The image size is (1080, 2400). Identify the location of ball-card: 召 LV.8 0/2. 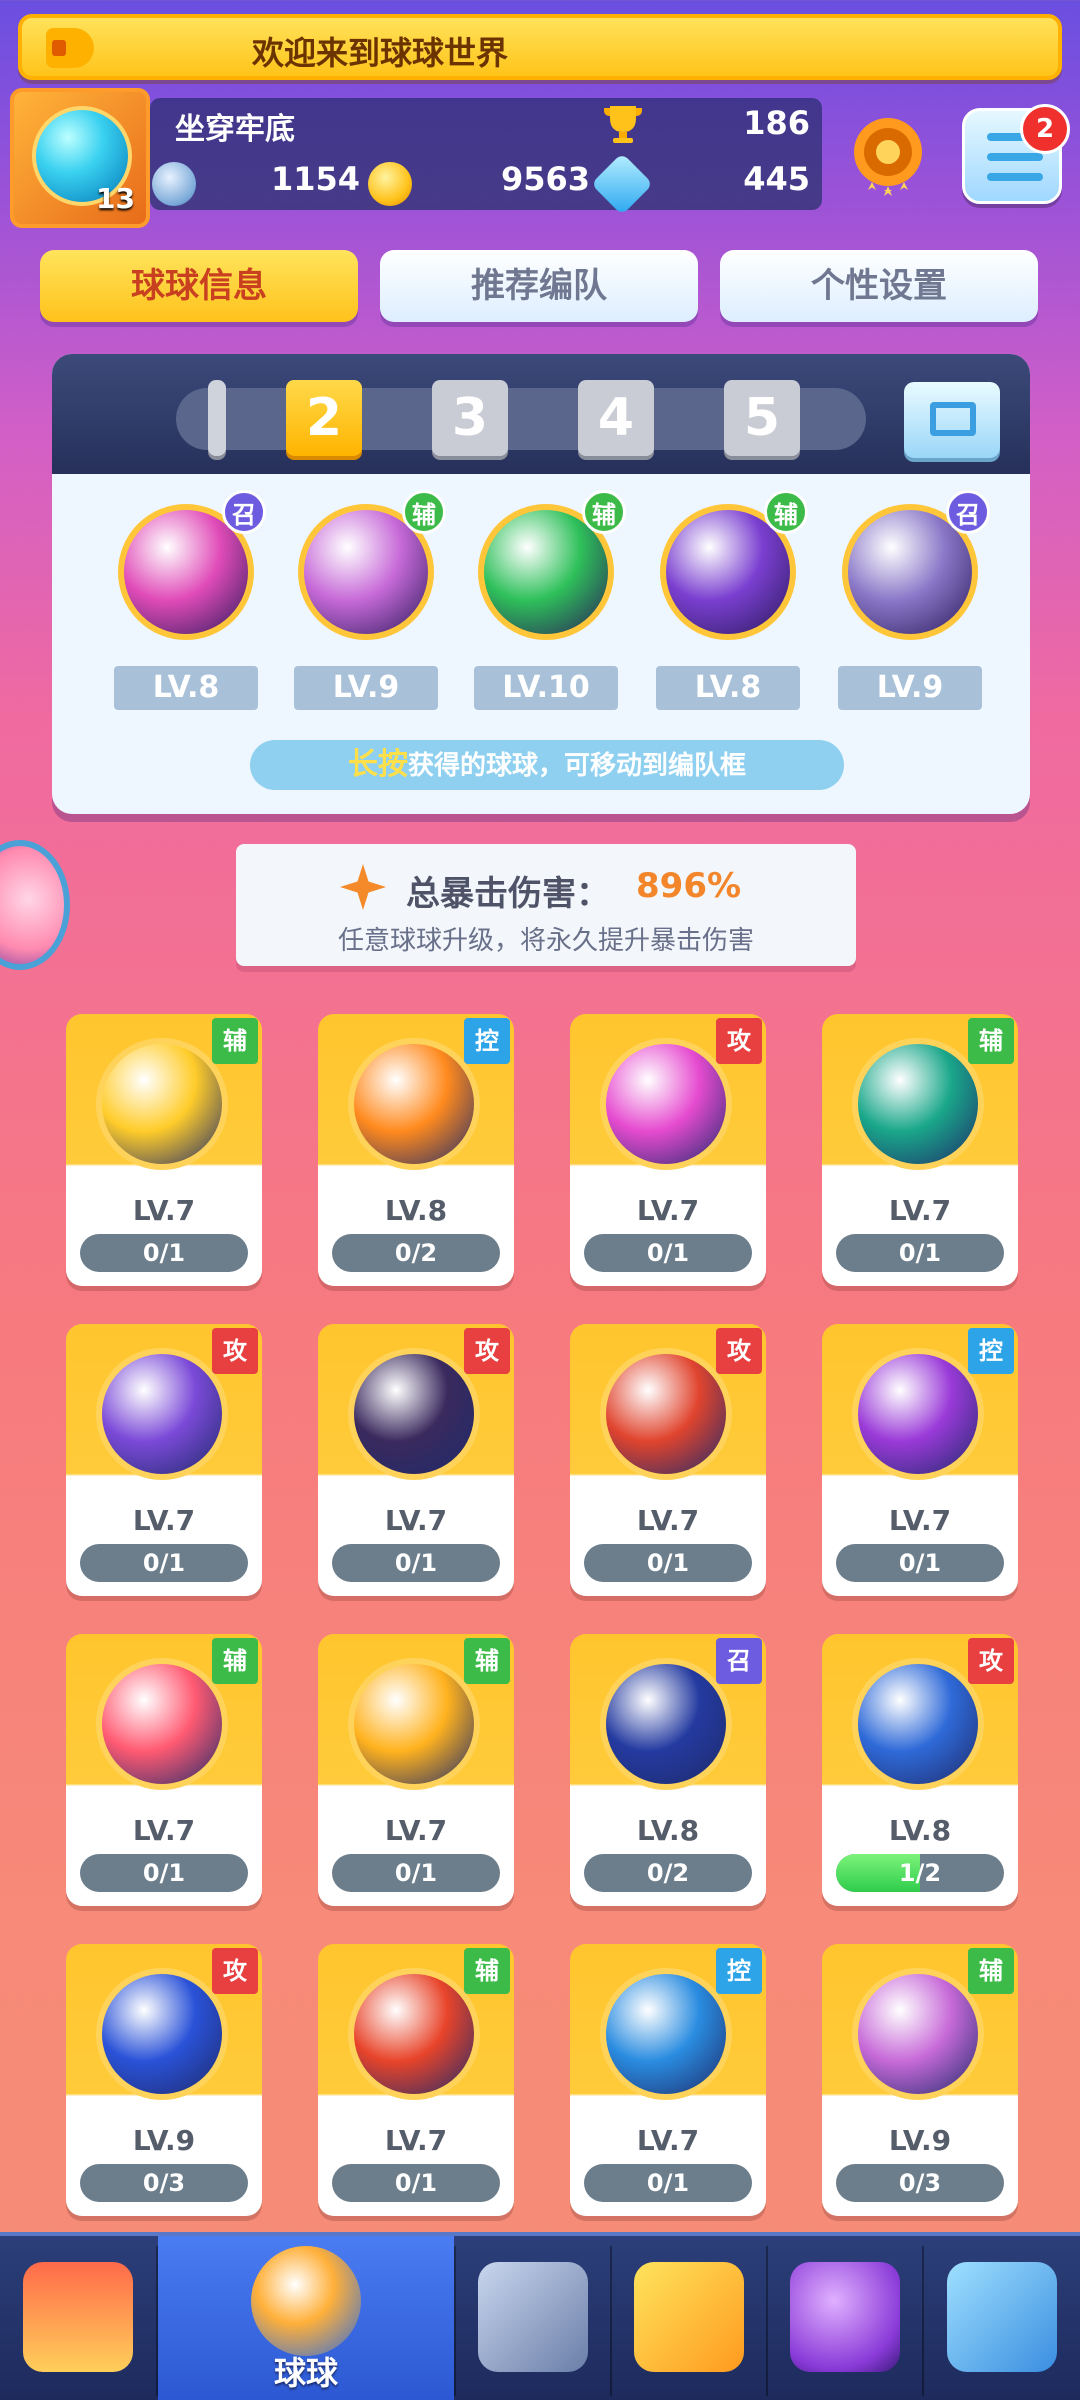
(668, 1770).